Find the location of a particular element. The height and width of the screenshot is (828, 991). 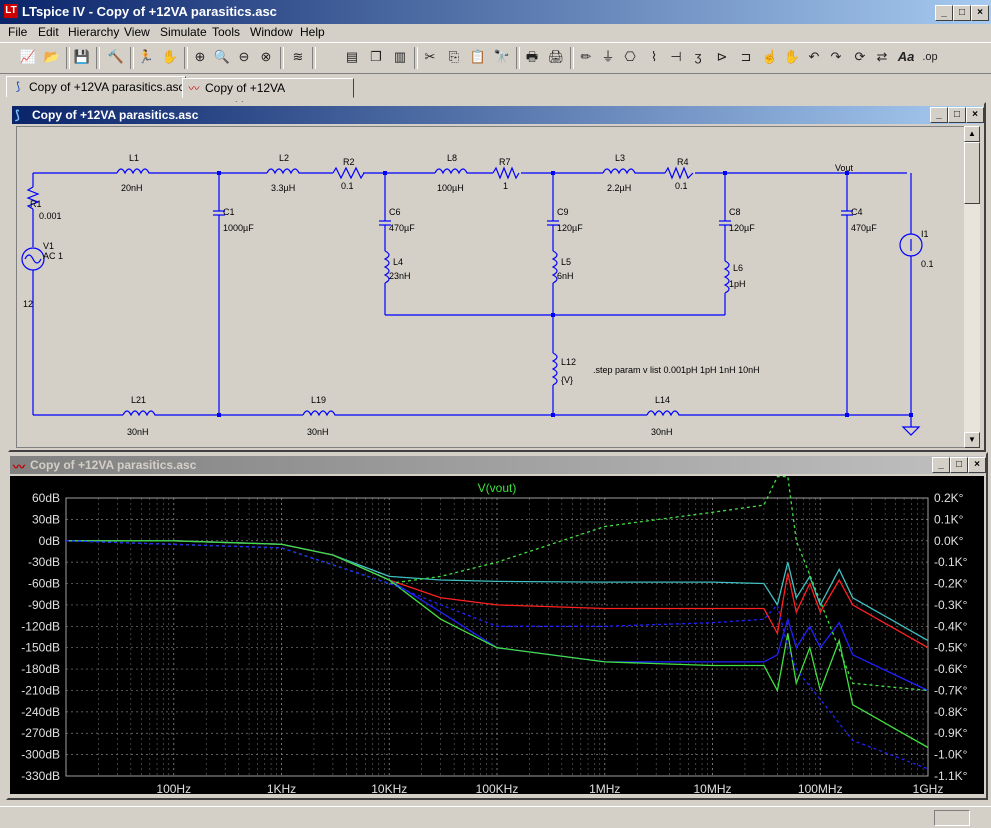

label-vout: Vout is located at coordinates (844, 168).